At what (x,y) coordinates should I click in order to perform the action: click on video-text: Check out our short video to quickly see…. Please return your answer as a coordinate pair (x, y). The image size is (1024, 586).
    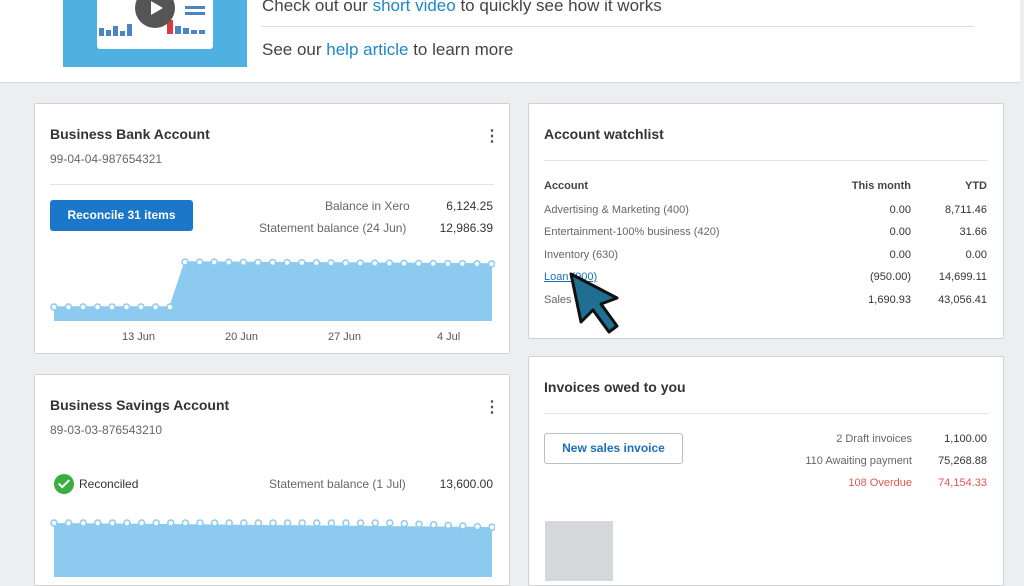
    Looking at the image, I should click on (462, 8).